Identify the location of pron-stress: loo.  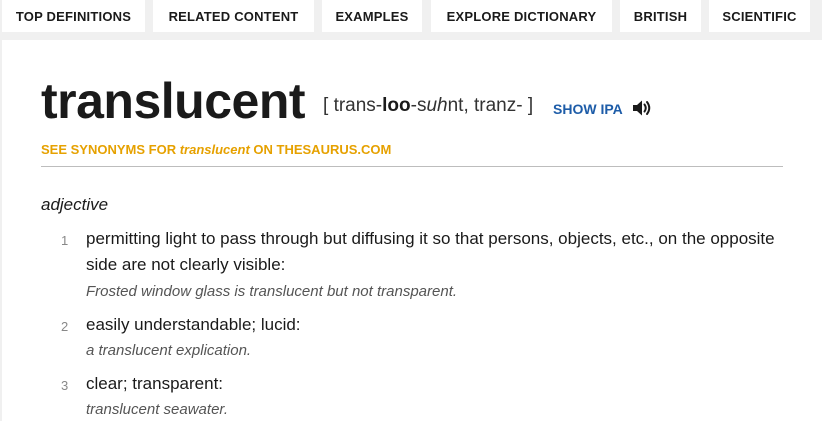
(396, 105).